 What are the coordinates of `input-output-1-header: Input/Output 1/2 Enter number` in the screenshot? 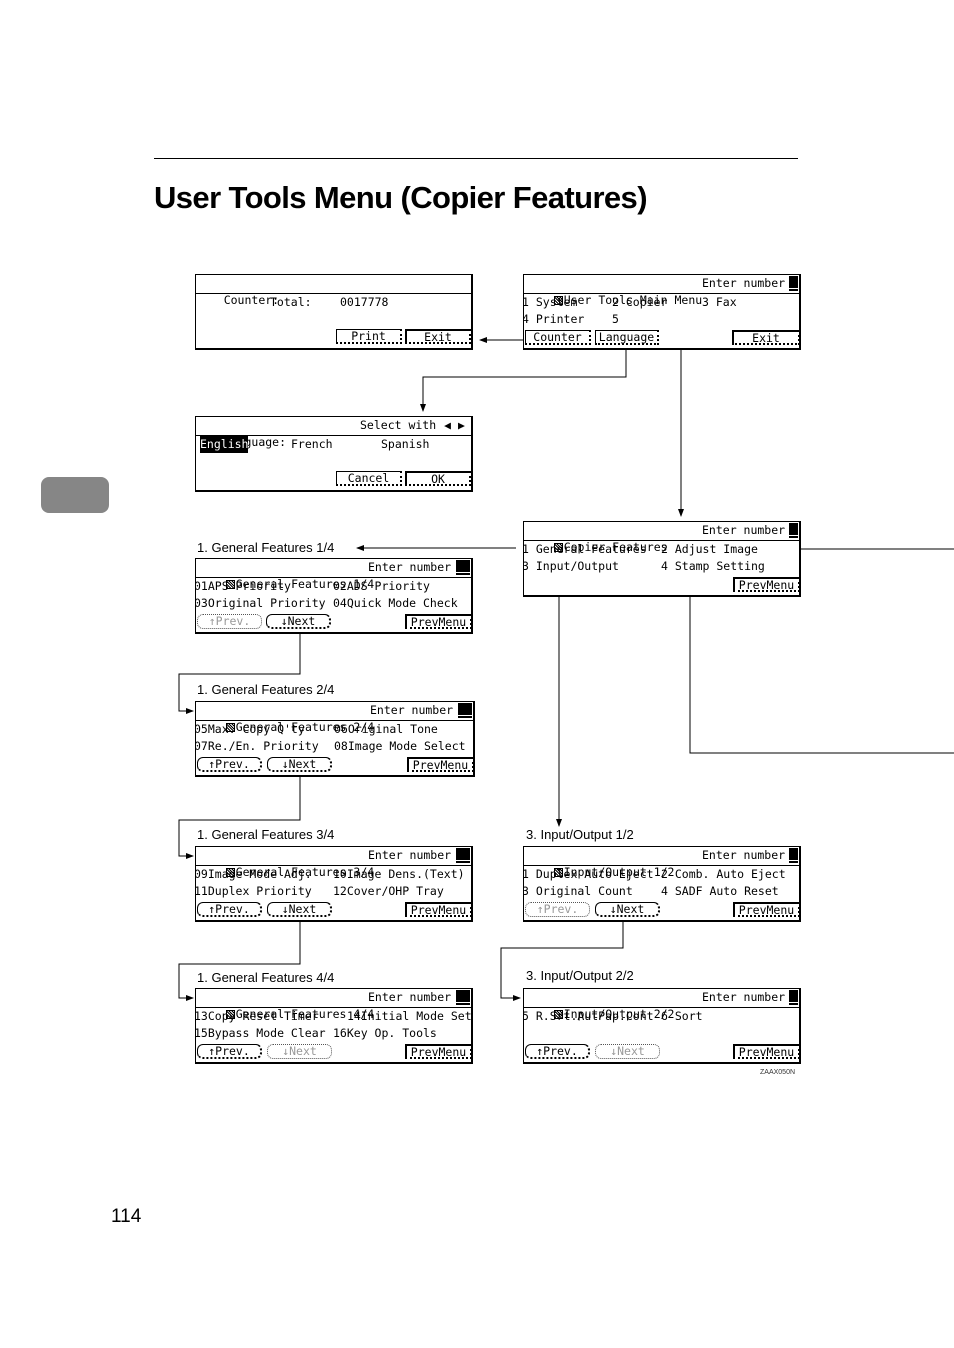 It's located at (661, 863).